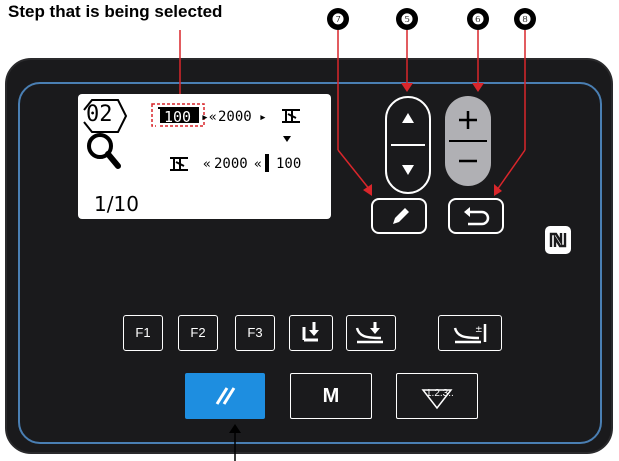  What do you see at coordinates (99, 114) in the screenshot?
I see `pattern-number: 02` at bounding box center [99, 114].